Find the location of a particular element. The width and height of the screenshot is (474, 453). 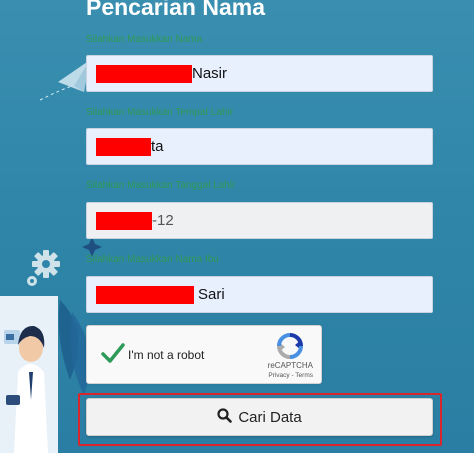

search-data-button-label: Cari Data is located at coordinates (270, 417).